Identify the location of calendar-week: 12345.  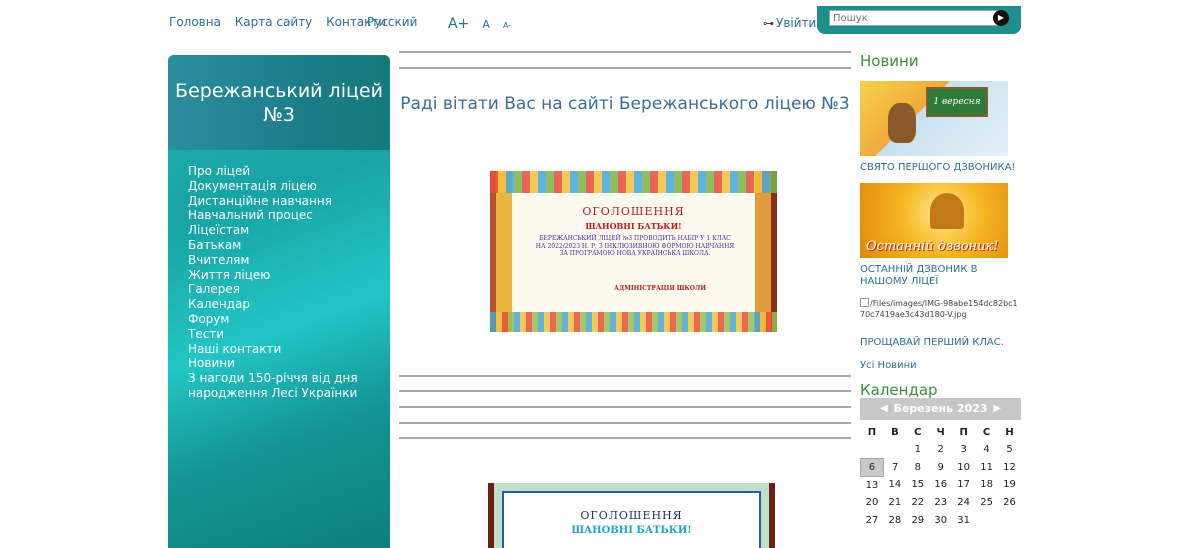
(941, 450).